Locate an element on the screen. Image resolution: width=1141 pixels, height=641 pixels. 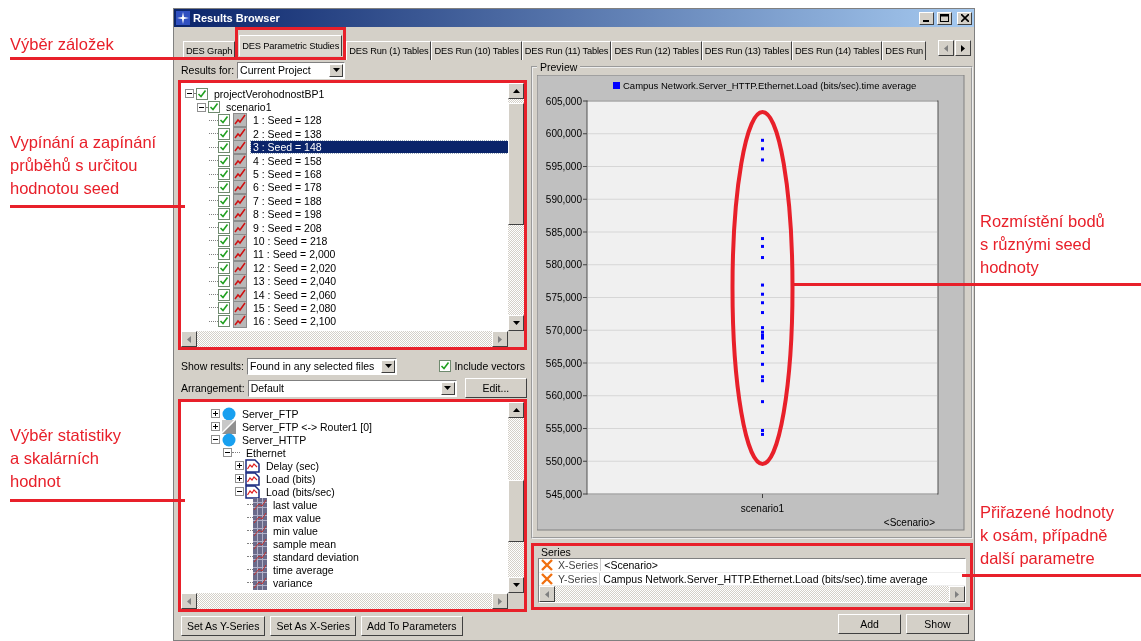
tree-item-label: 15 : Seed = 2,080 is located at coordinates (295, 307).